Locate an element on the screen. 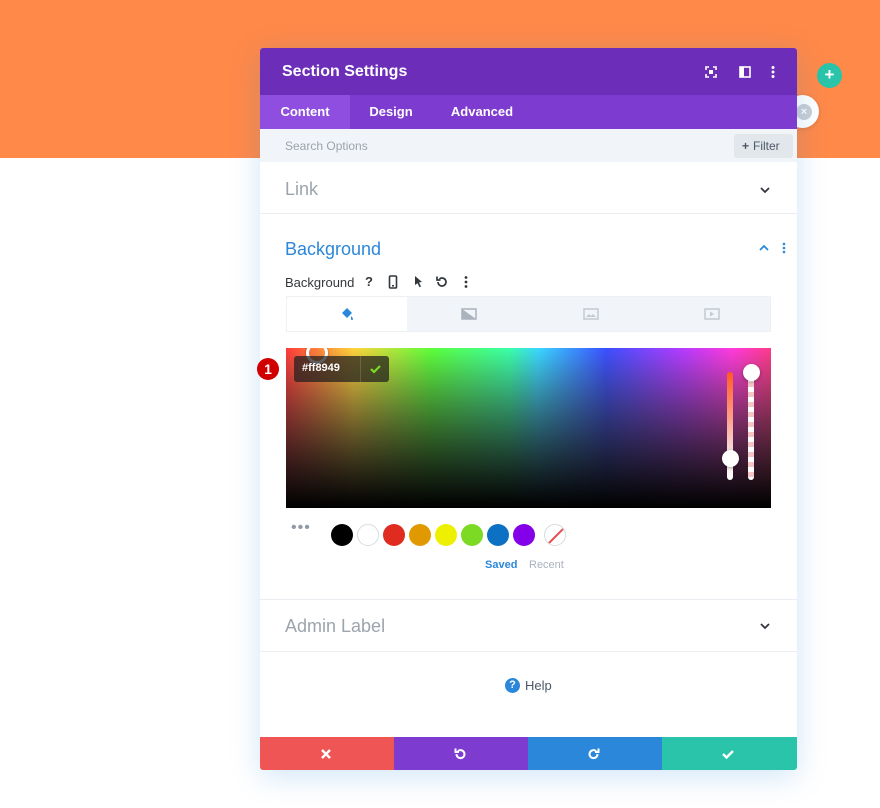 The image size is (880, 808). tab-content: Content is located at coordinates (305, 112).